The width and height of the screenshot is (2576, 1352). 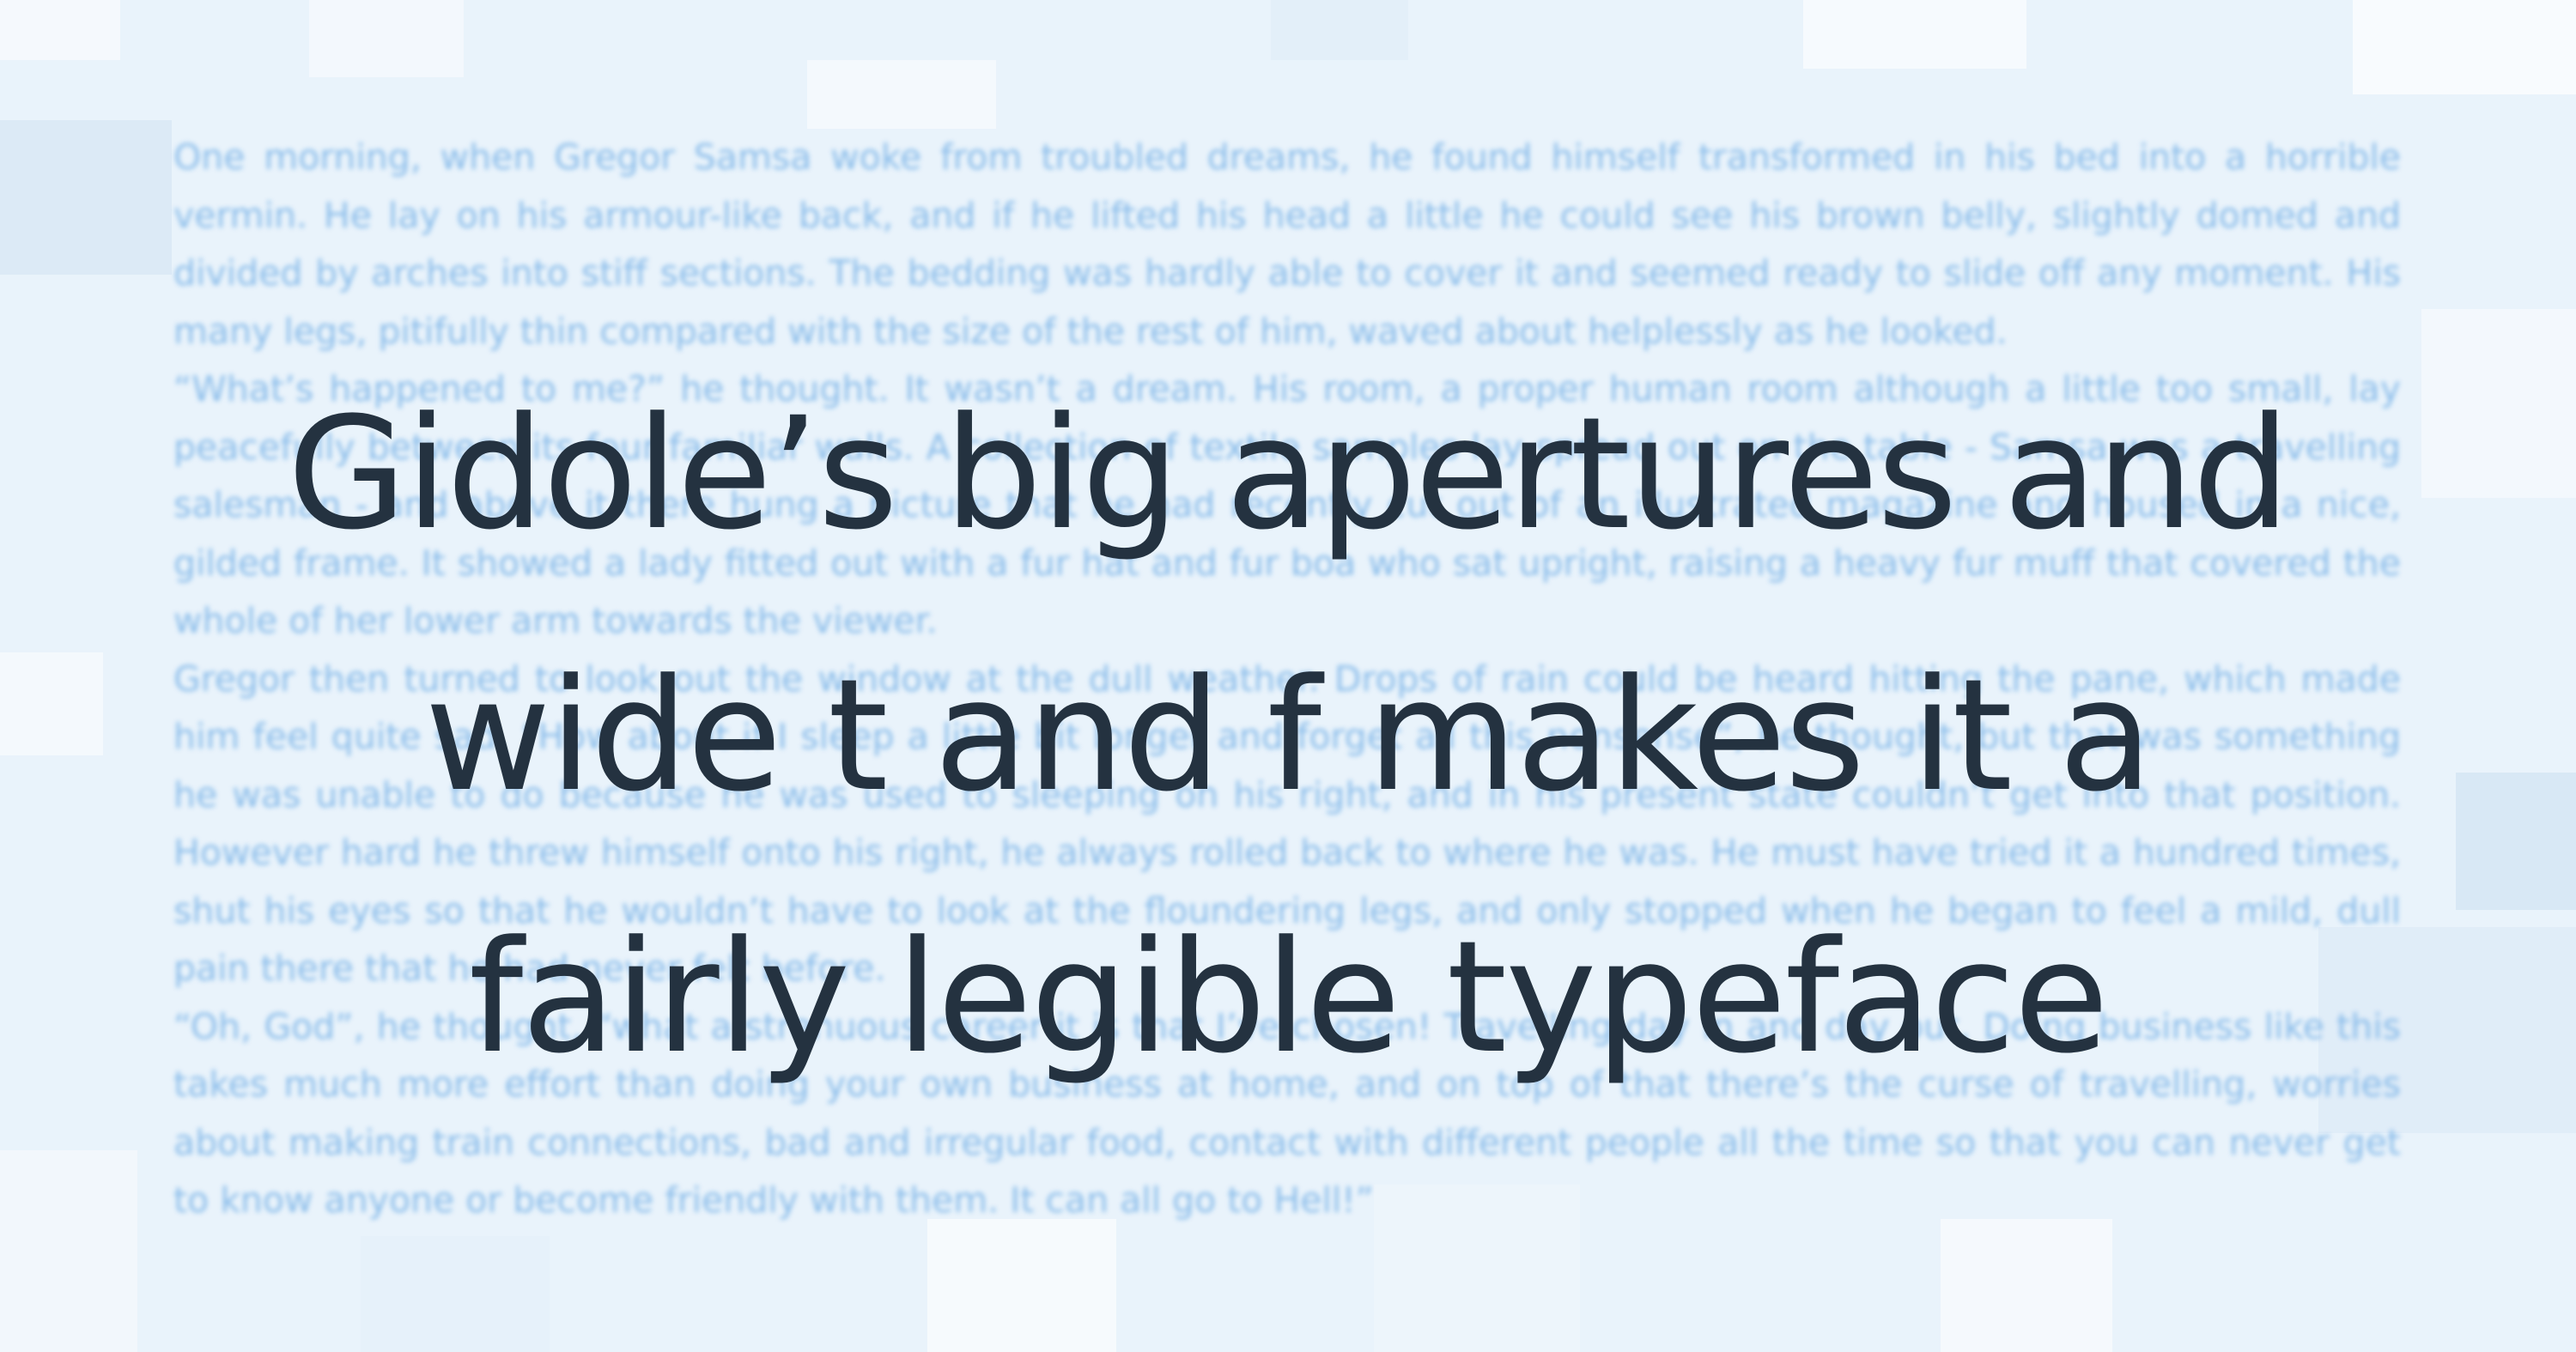 What do you see at coordinates (1289, 474) in the screenshot?
I see `headline-line-1: Gidole’s big apertures and` at bounding box center [1289, 474].